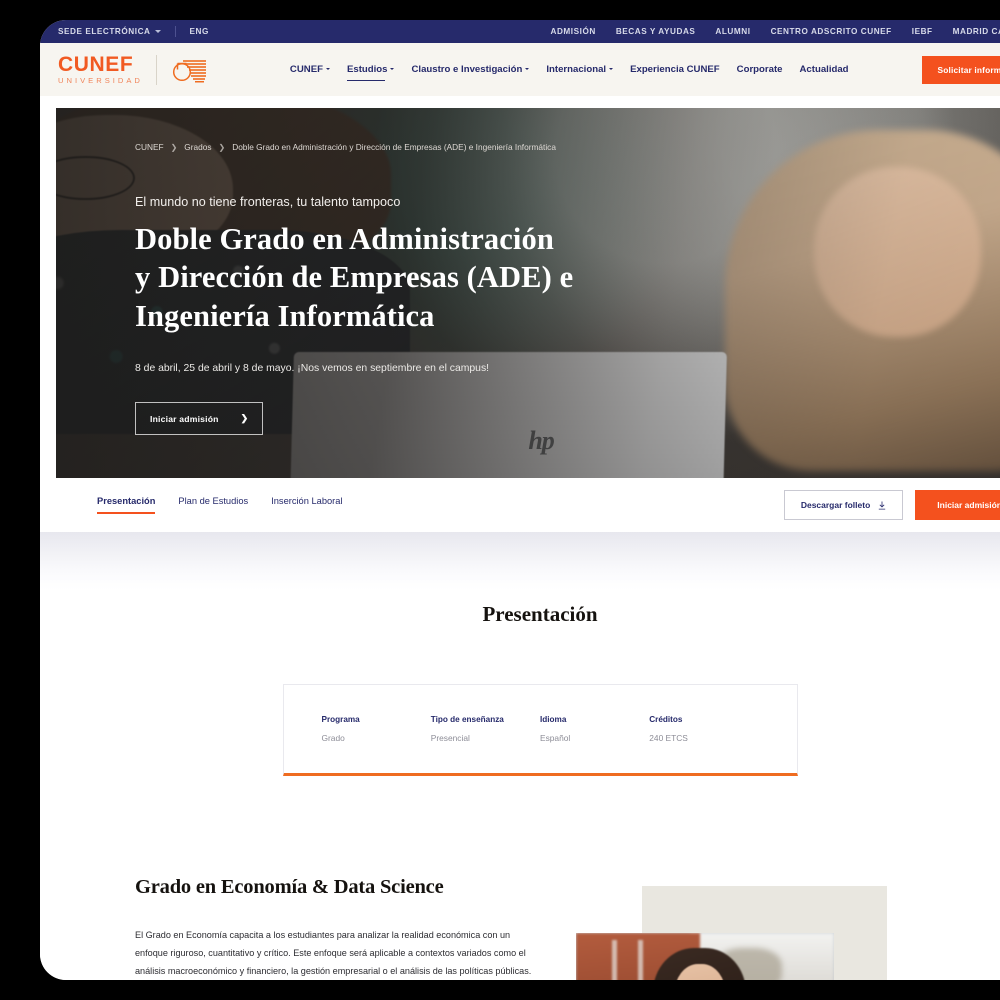  What do you see at coordinates (666, 719) in the screenshot?
I see `info-key: Créditos` at bounding box center [666, 719].